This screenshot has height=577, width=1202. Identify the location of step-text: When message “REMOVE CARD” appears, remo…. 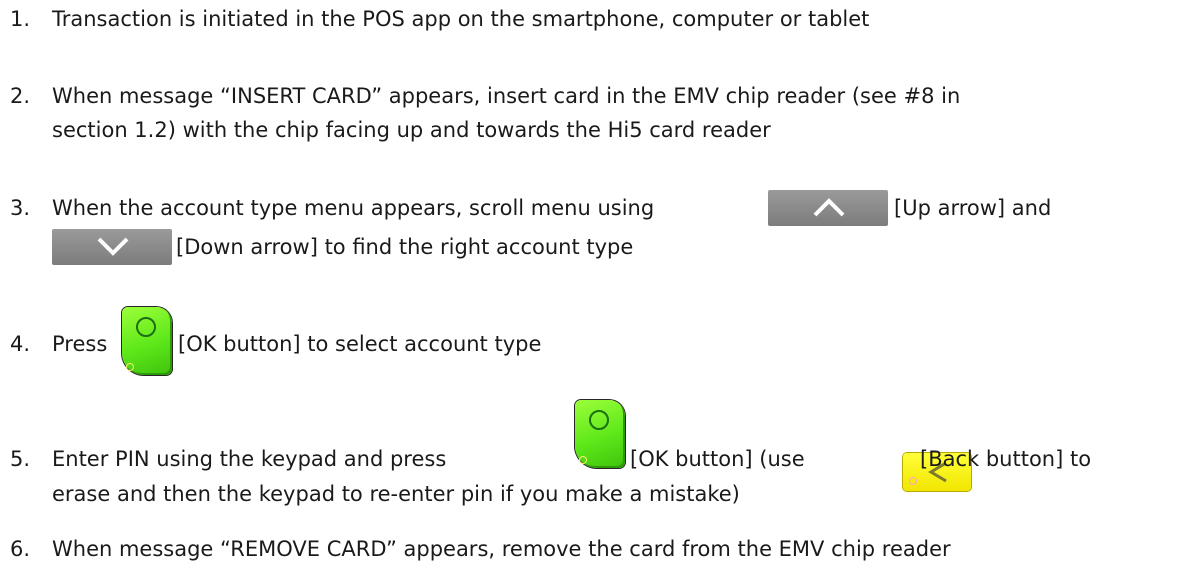
(501, 549).